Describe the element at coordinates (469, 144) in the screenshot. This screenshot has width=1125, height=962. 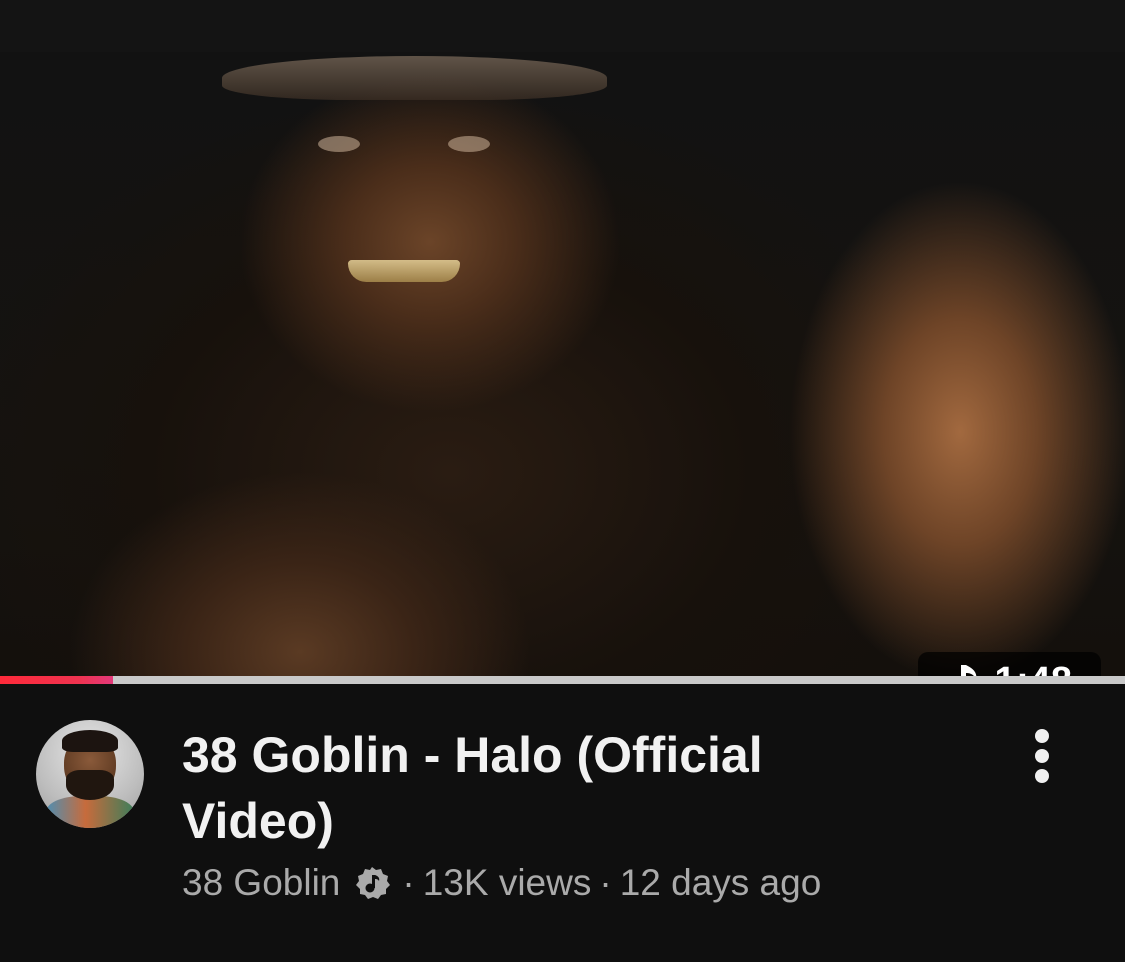
I see `thumbnail-eye-right` at that location.